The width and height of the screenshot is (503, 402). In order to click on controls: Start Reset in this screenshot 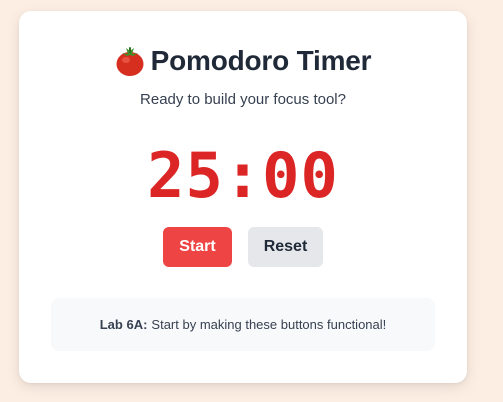, I will do `click(243, 247)`.